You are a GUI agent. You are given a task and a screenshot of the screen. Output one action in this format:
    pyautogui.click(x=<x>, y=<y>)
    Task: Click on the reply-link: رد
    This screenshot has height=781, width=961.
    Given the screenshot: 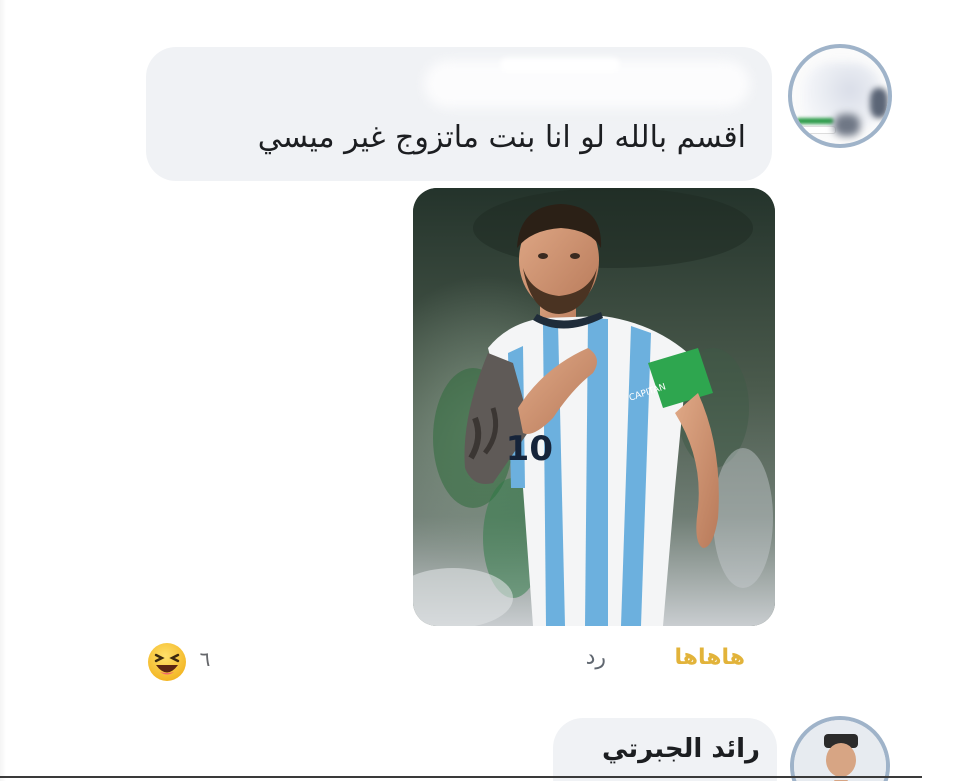 What is the action you would take?
    pyautogui.click(x=586, y=657)
    